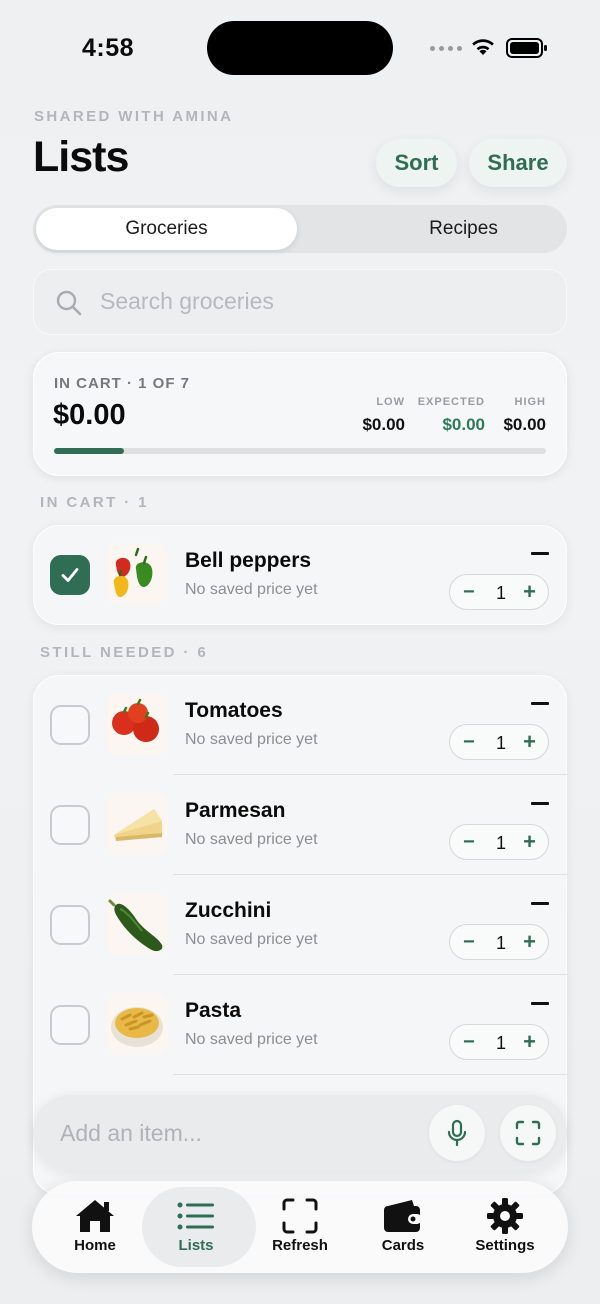 This screenshot has width=600, height=1304. Describe the element at coordinates (89, 451) in the screenshot. I see `cart-progress-fill` at that location.